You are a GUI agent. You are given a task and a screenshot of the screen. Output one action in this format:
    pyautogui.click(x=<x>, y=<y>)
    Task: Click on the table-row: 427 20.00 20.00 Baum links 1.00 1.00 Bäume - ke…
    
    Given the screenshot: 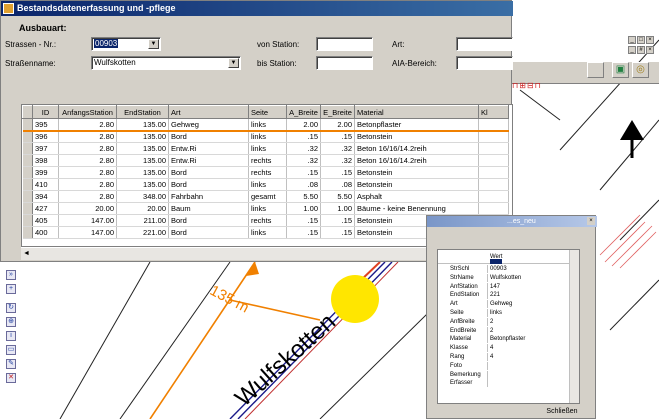 What is the action you would take?
    pyautogui.click(x=265, y=208)
    